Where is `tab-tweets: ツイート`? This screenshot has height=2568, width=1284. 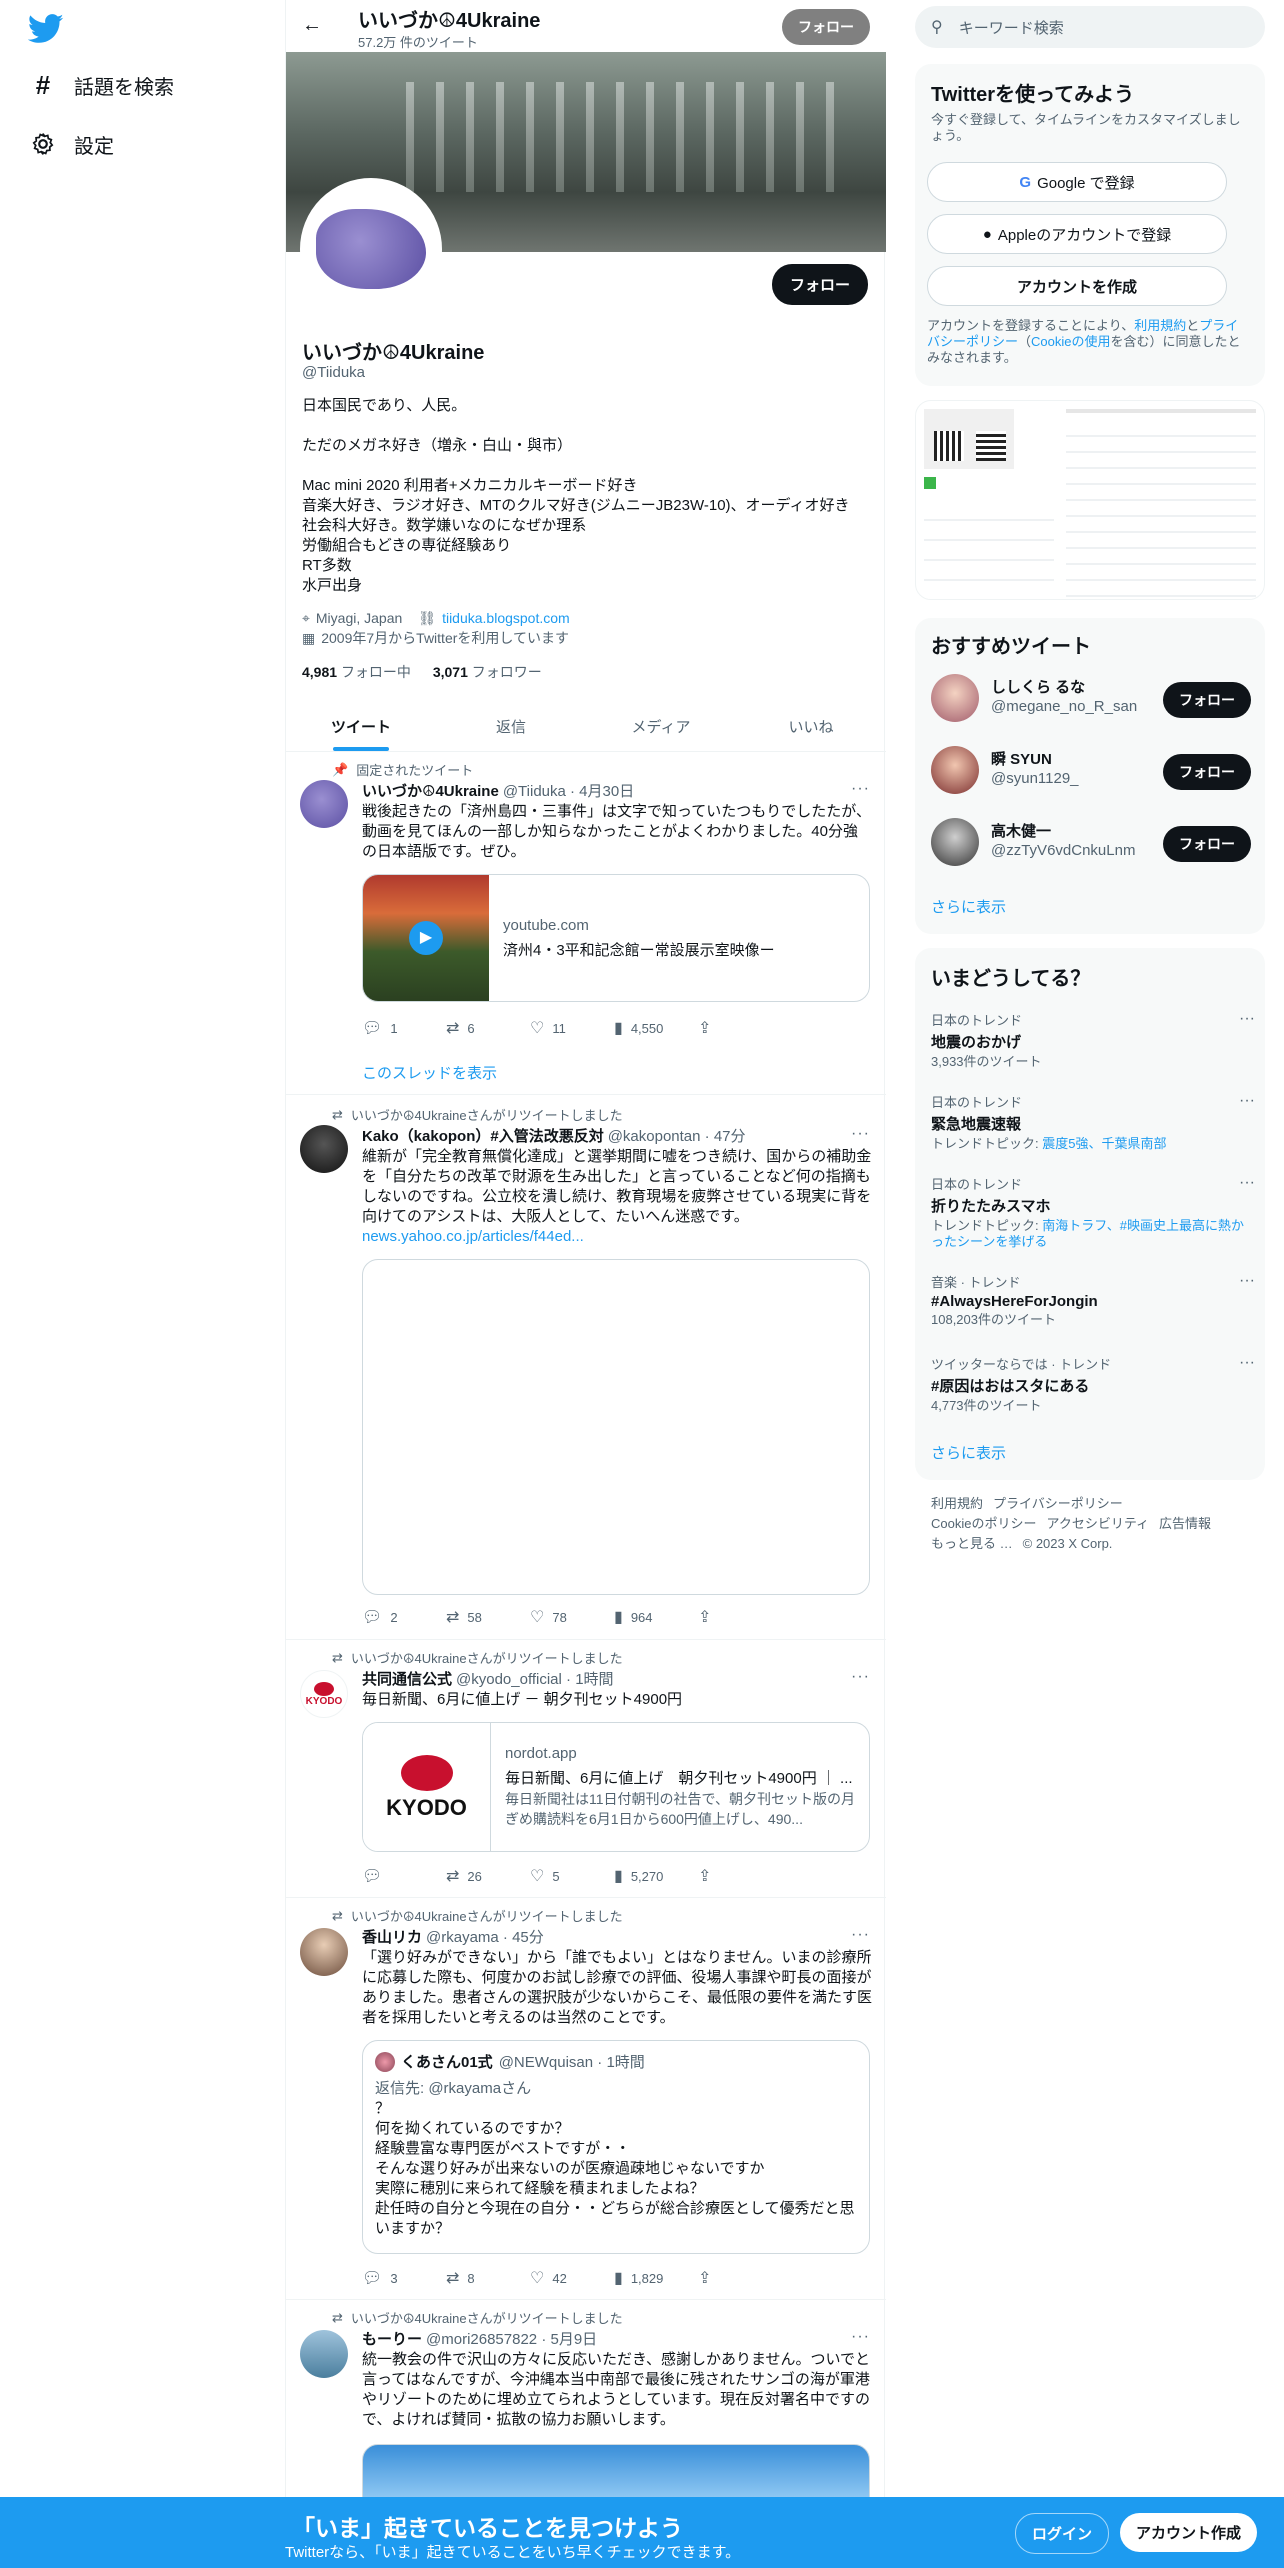 tab-tweets: ツイート is located at coordinates (361, 725).